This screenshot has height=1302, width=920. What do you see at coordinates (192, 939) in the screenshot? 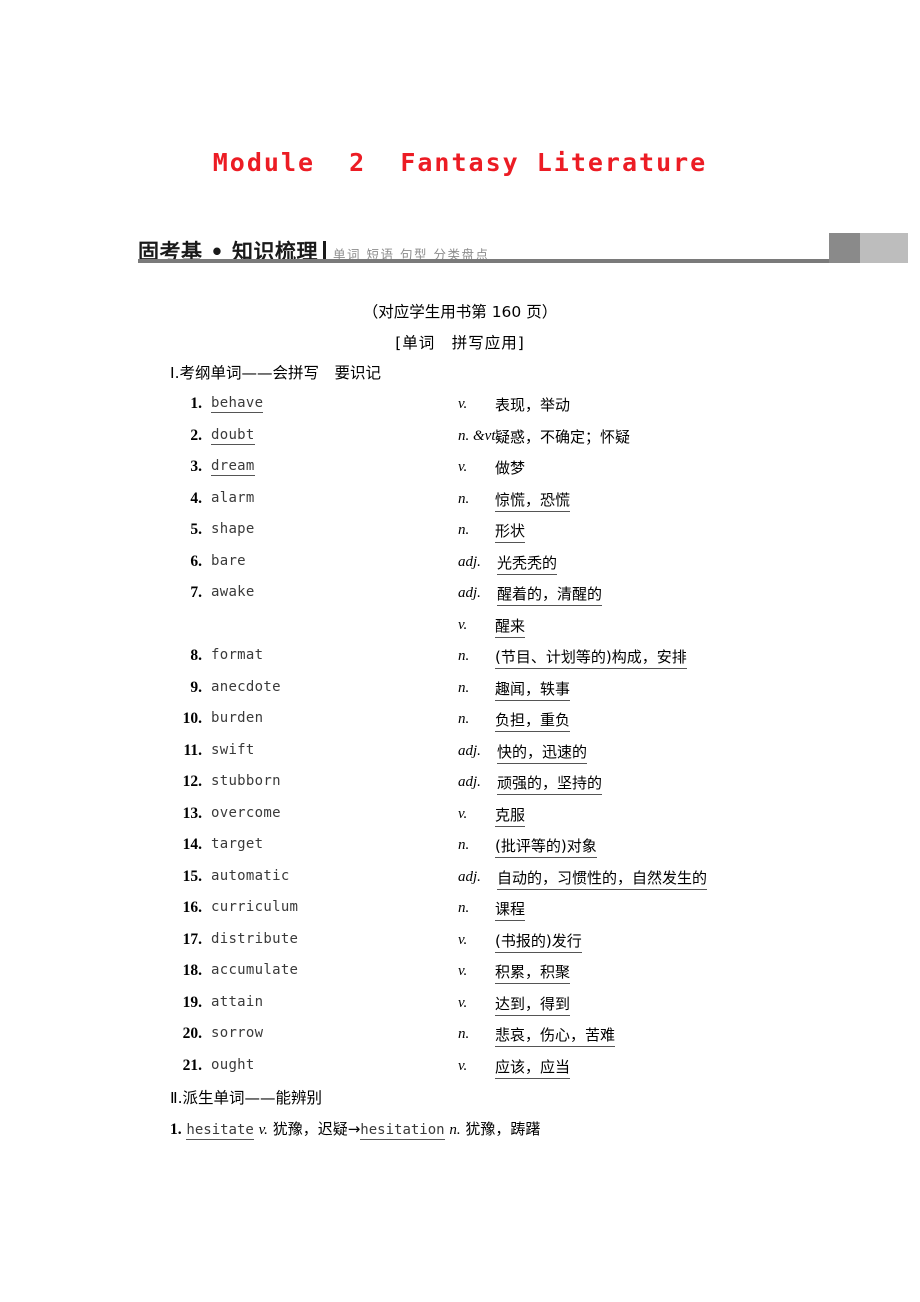
I see `vocabulary-row-number: 17.` at bounding box center [192, 939].